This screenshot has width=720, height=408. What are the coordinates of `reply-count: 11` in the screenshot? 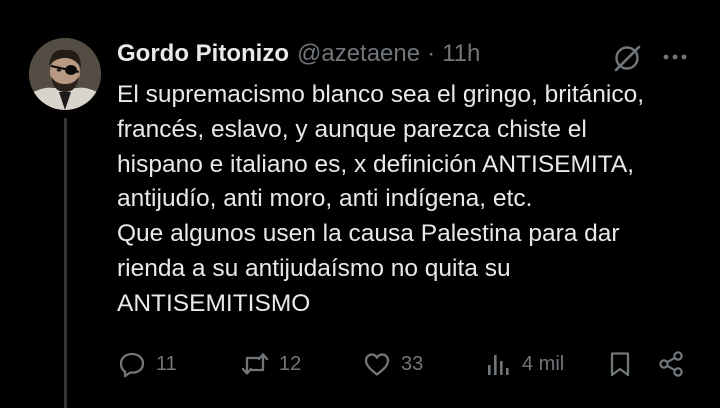 It's located at (166, 363).